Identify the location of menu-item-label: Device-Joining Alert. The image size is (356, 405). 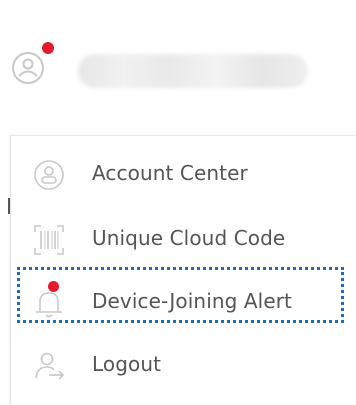
(192, 301).